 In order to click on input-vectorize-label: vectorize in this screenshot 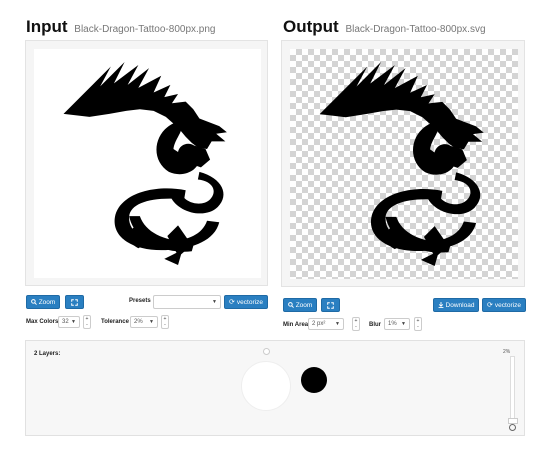, I will do `click(249, 302)`.